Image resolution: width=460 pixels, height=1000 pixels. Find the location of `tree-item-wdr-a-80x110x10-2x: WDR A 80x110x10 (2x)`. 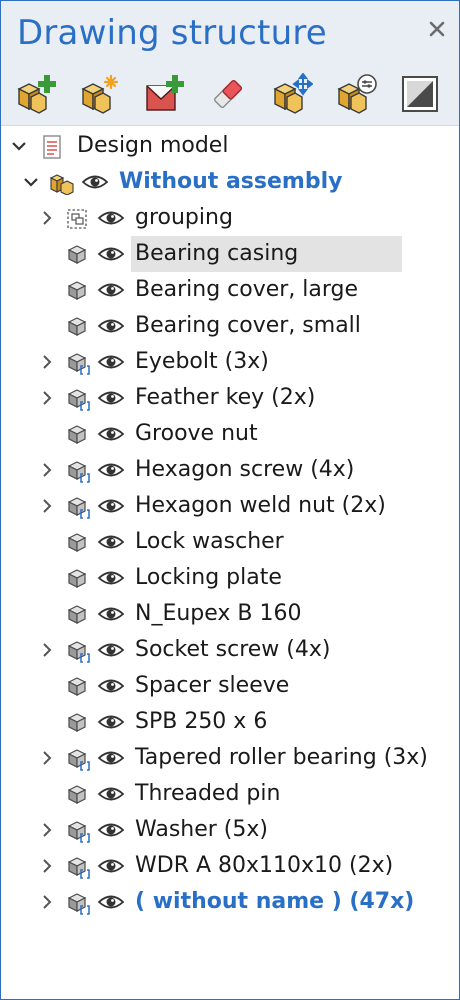

tree-item-wdr-a-80x110x10-2x: WDR A 80x110x10 (2x) is located at coordinates (230, 866).